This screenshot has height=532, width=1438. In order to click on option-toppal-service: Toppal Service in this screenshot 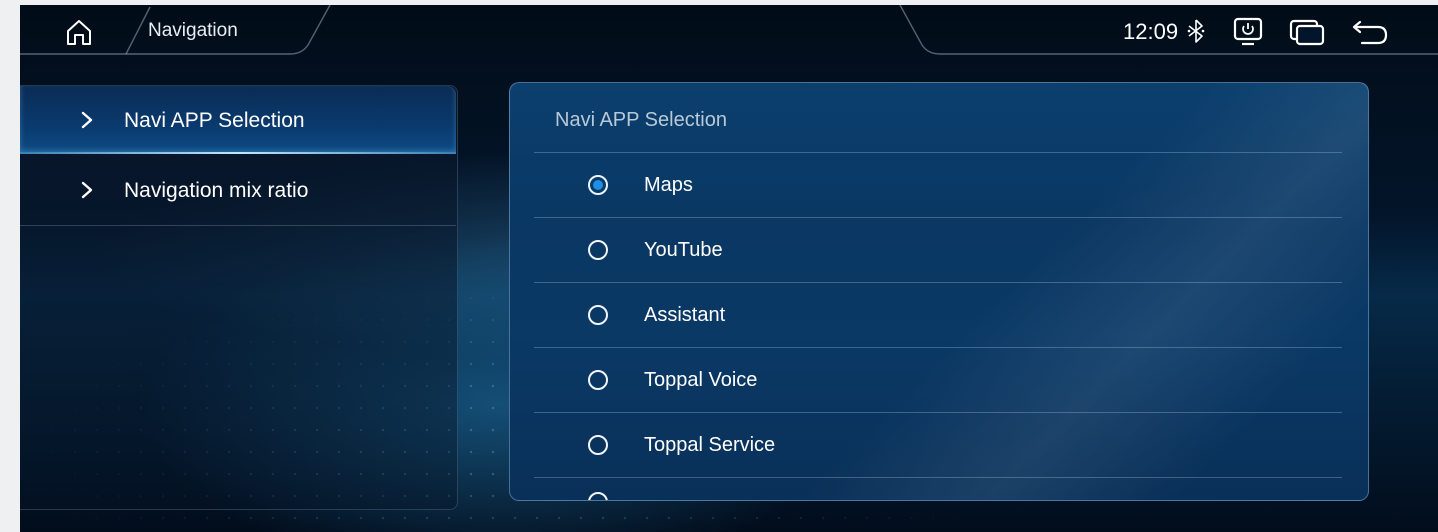, I will do `click(938, 444)`.